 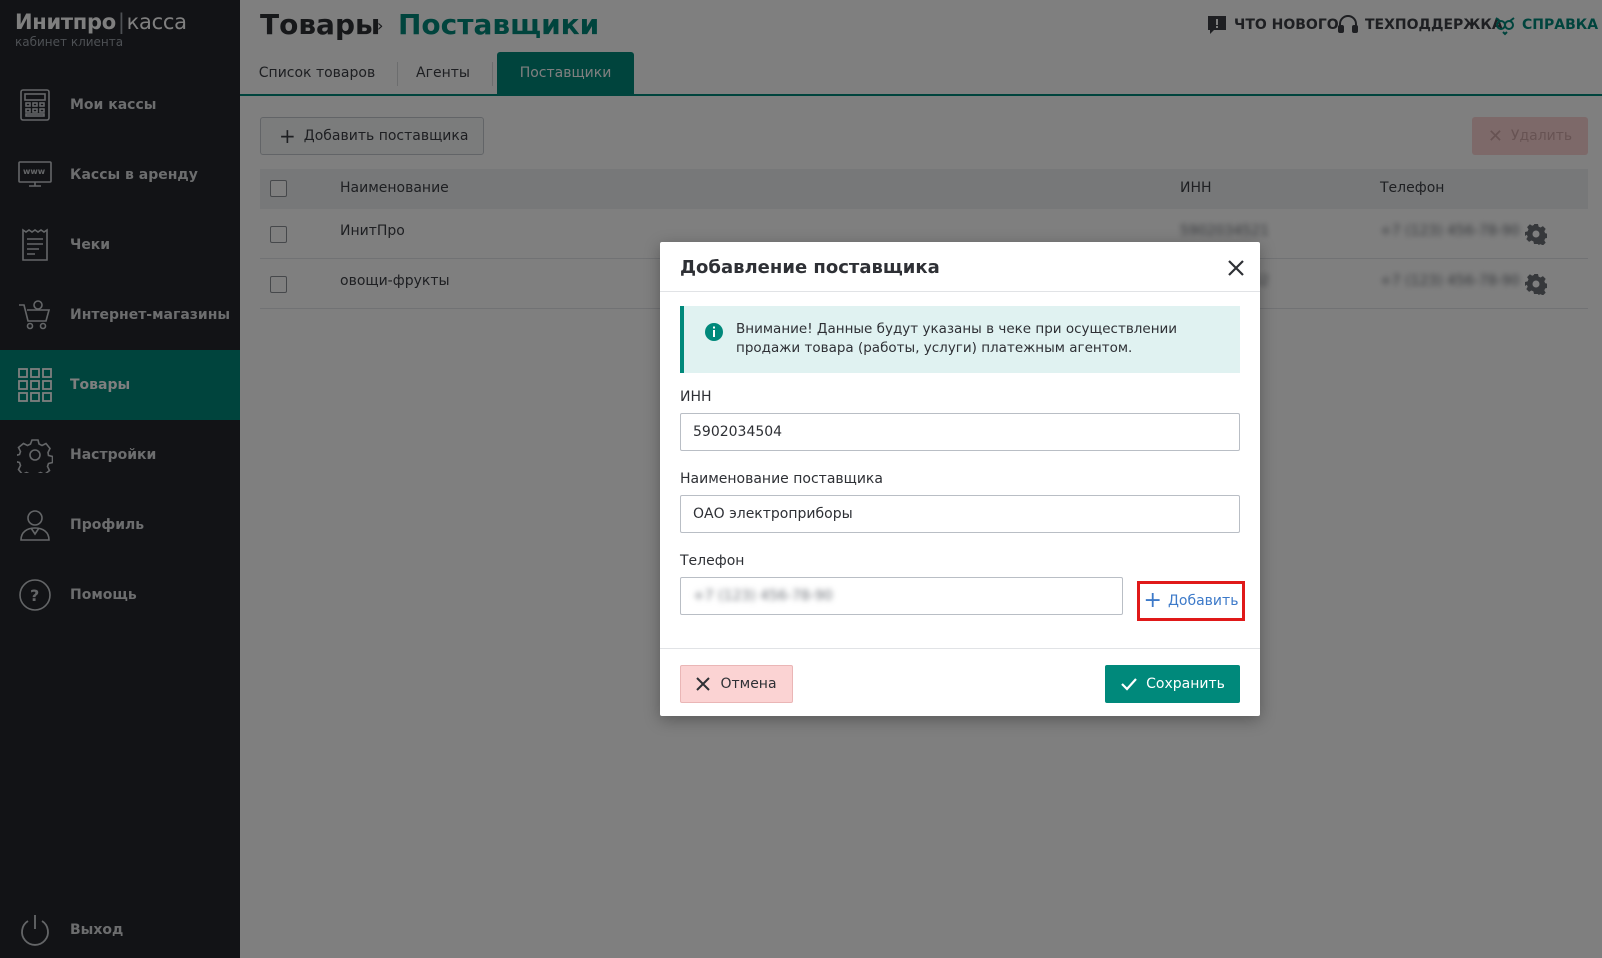 I want to click on dialog-footer: Отмена Сохранить, so click(x=960, y=682).